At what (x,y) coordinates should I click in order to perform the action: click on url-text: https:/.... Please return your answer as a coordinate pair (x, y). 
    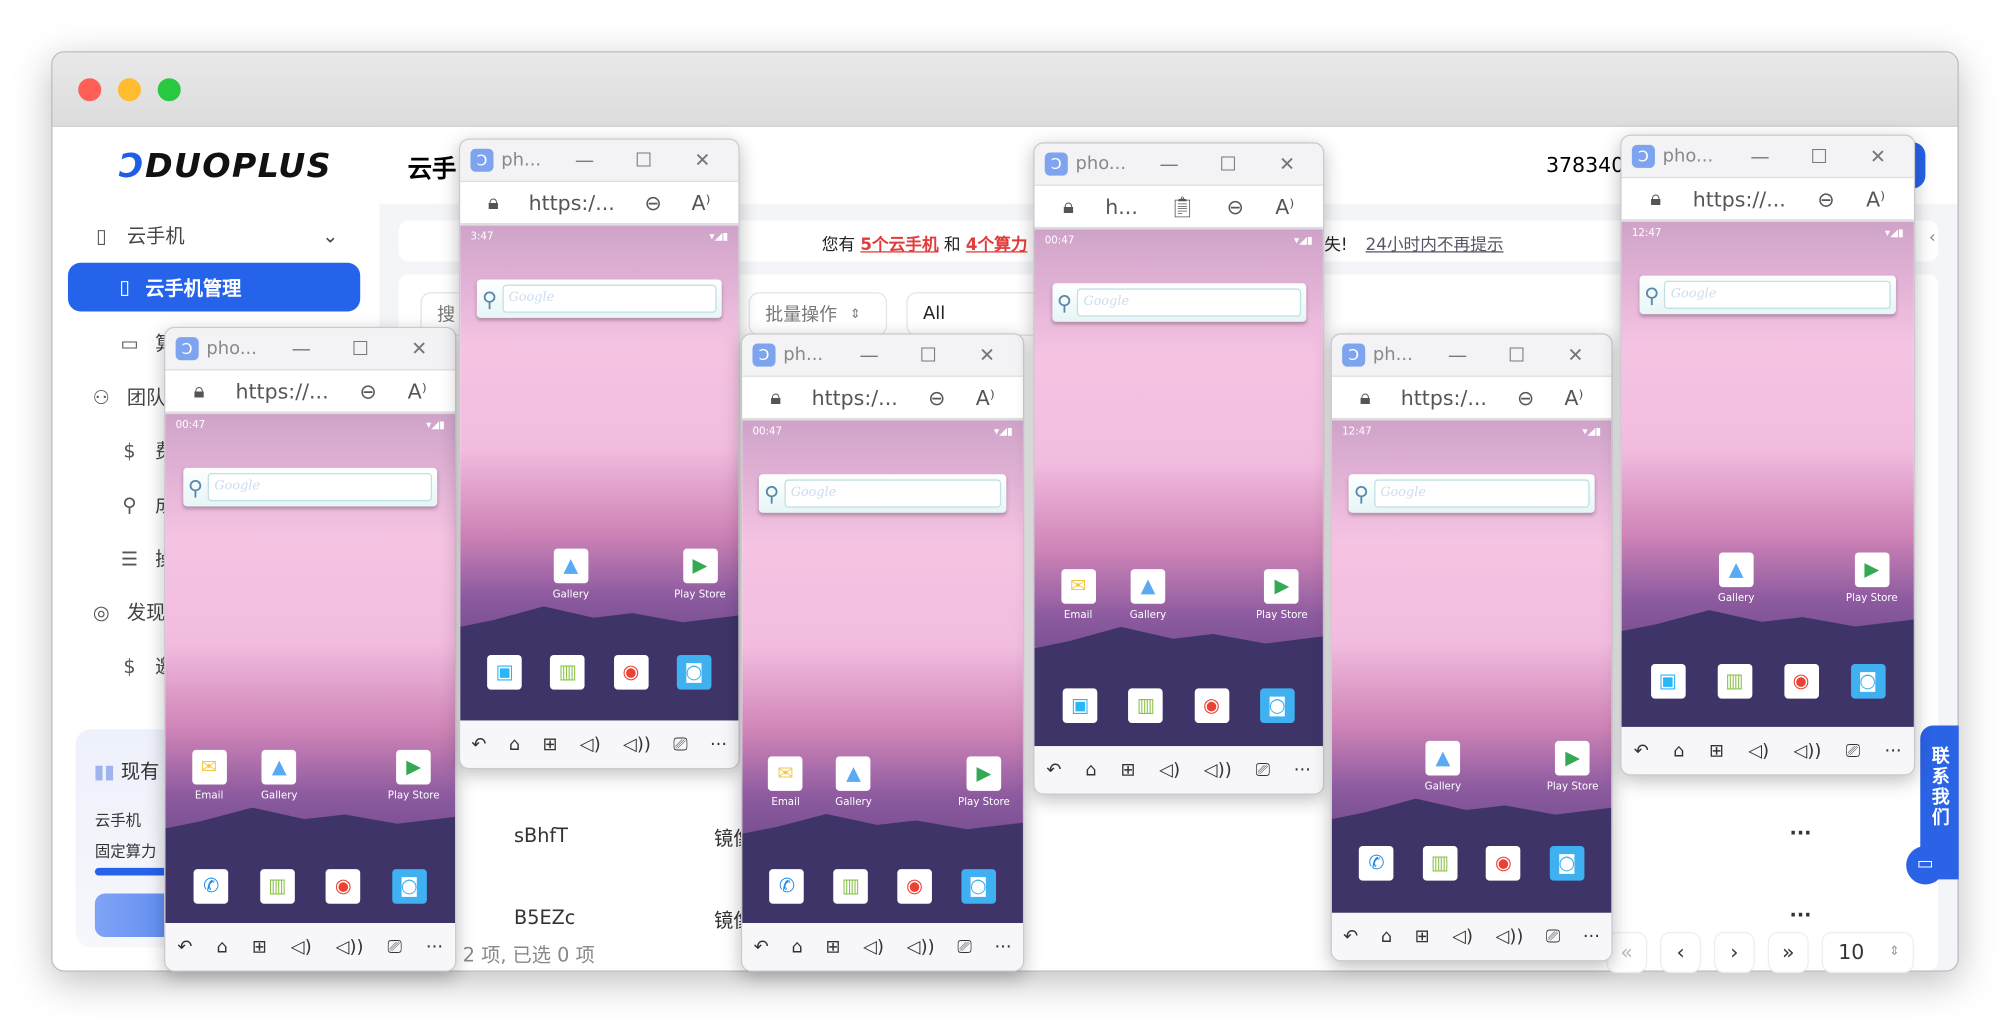
    Looking at the image, I should click on (572, 202).